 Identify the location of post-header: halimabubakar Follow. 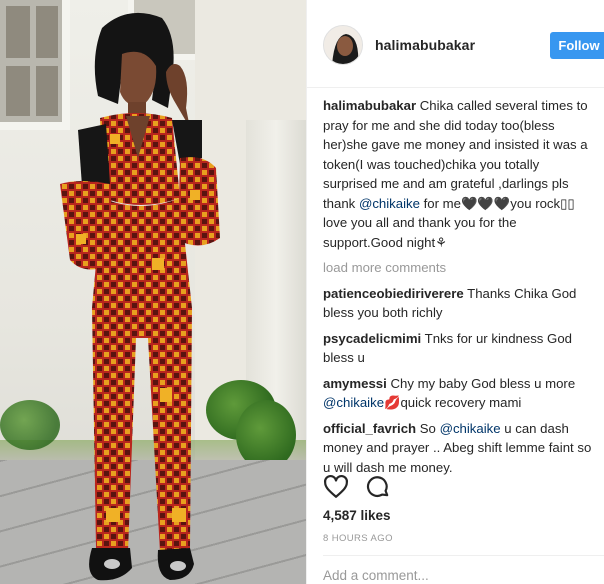
(455, 44).